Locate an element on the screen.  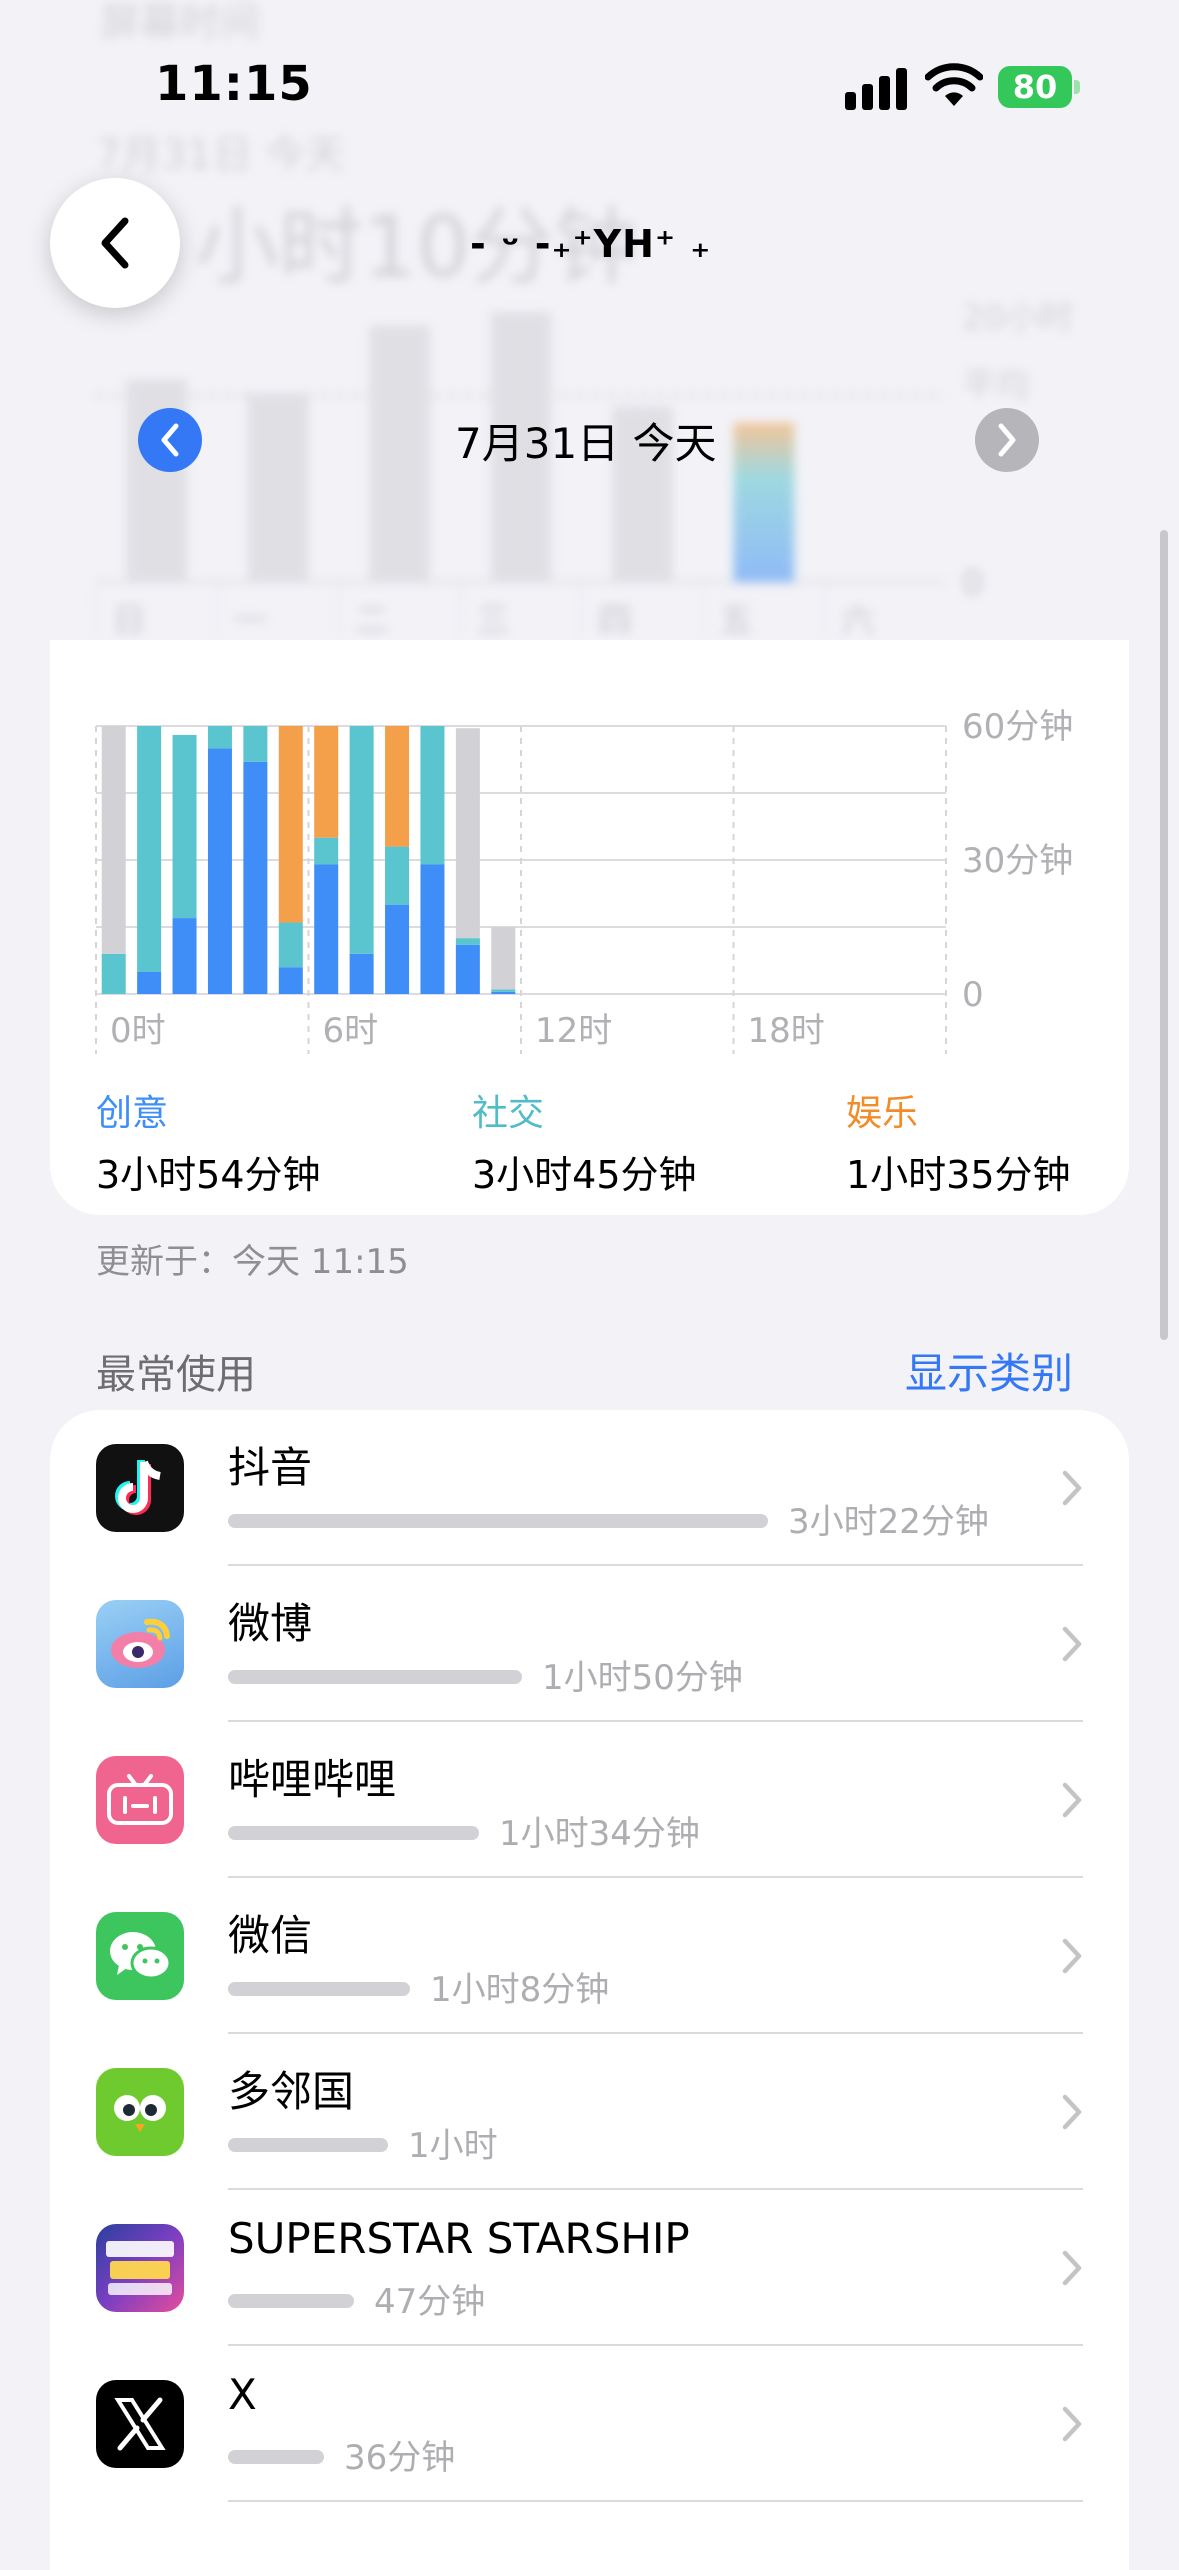
app-name: 微信 is located at coordinates (270, 1935).